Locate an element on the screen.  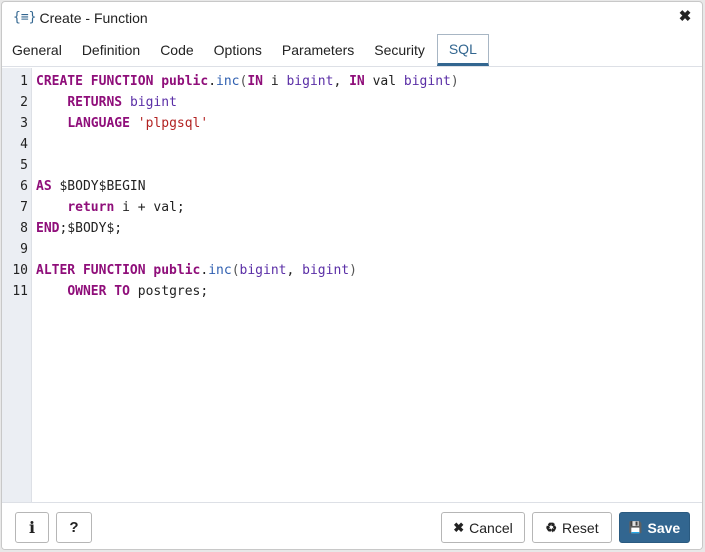
line-number: 4 is located at coordinates (24, 144).